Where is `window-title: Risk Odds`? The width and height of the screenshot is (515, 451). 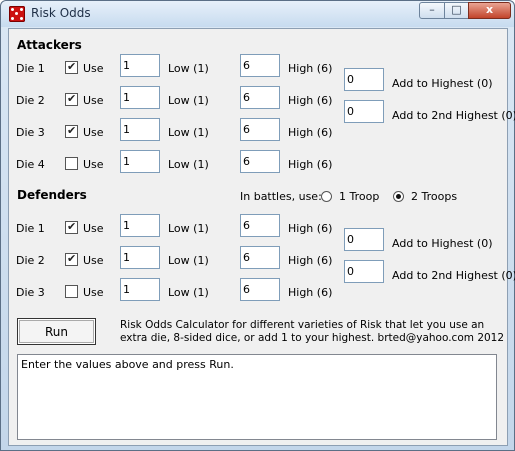
window-title: Risk Odds is located at coordinates (61, 13).